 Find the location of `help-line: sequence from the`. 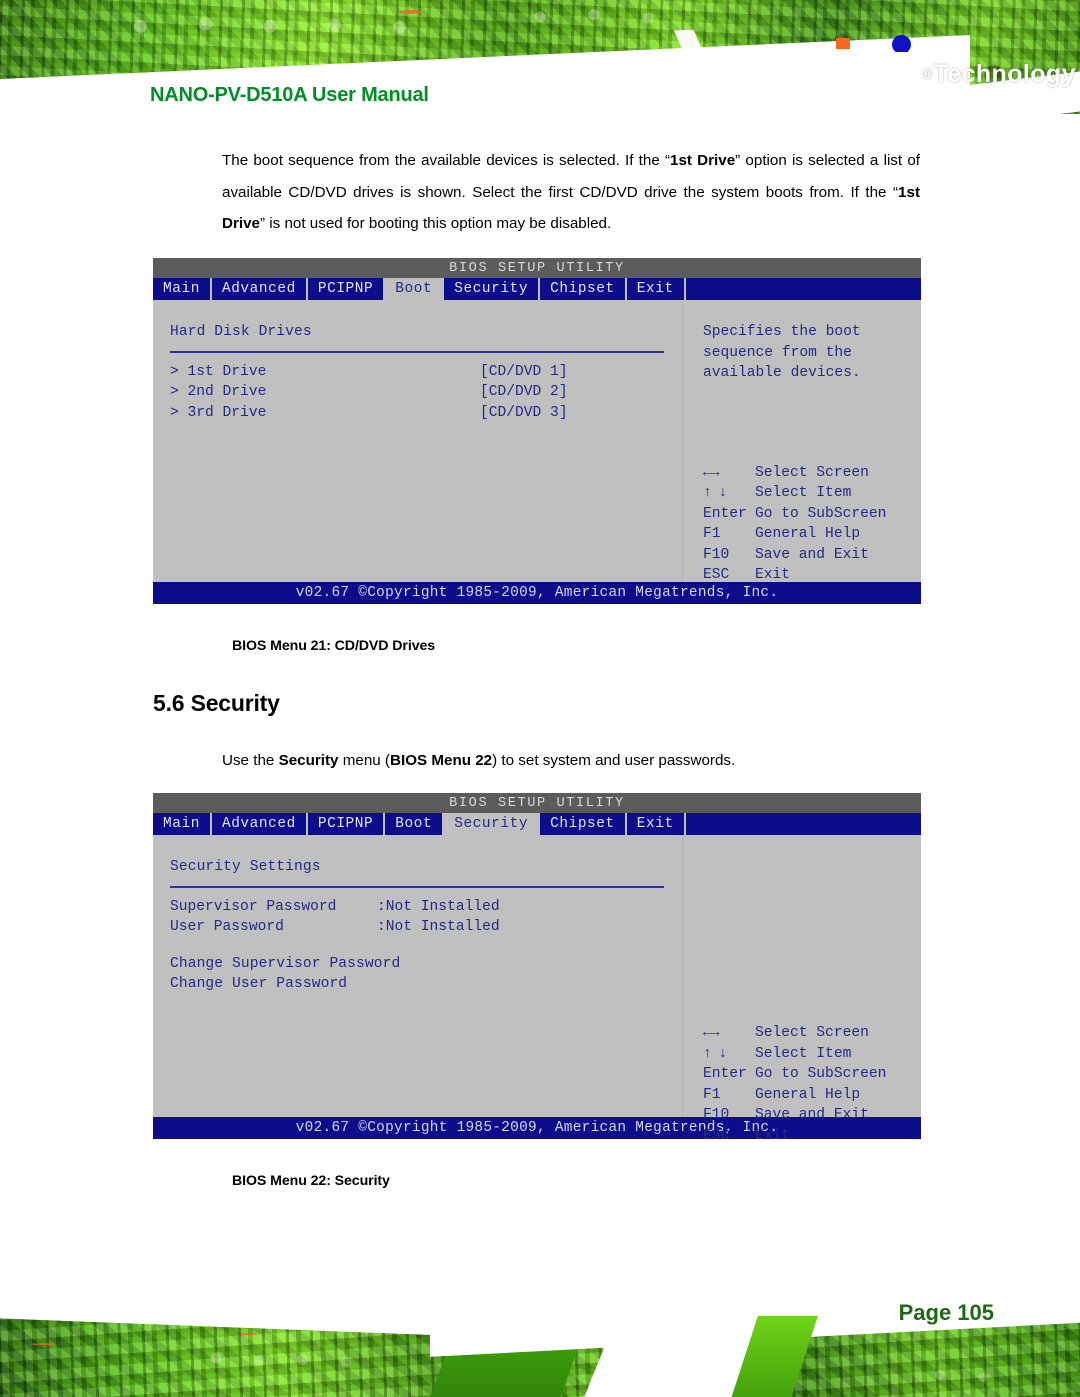

help-line: sequence from the is located at coordinates (777, 352).